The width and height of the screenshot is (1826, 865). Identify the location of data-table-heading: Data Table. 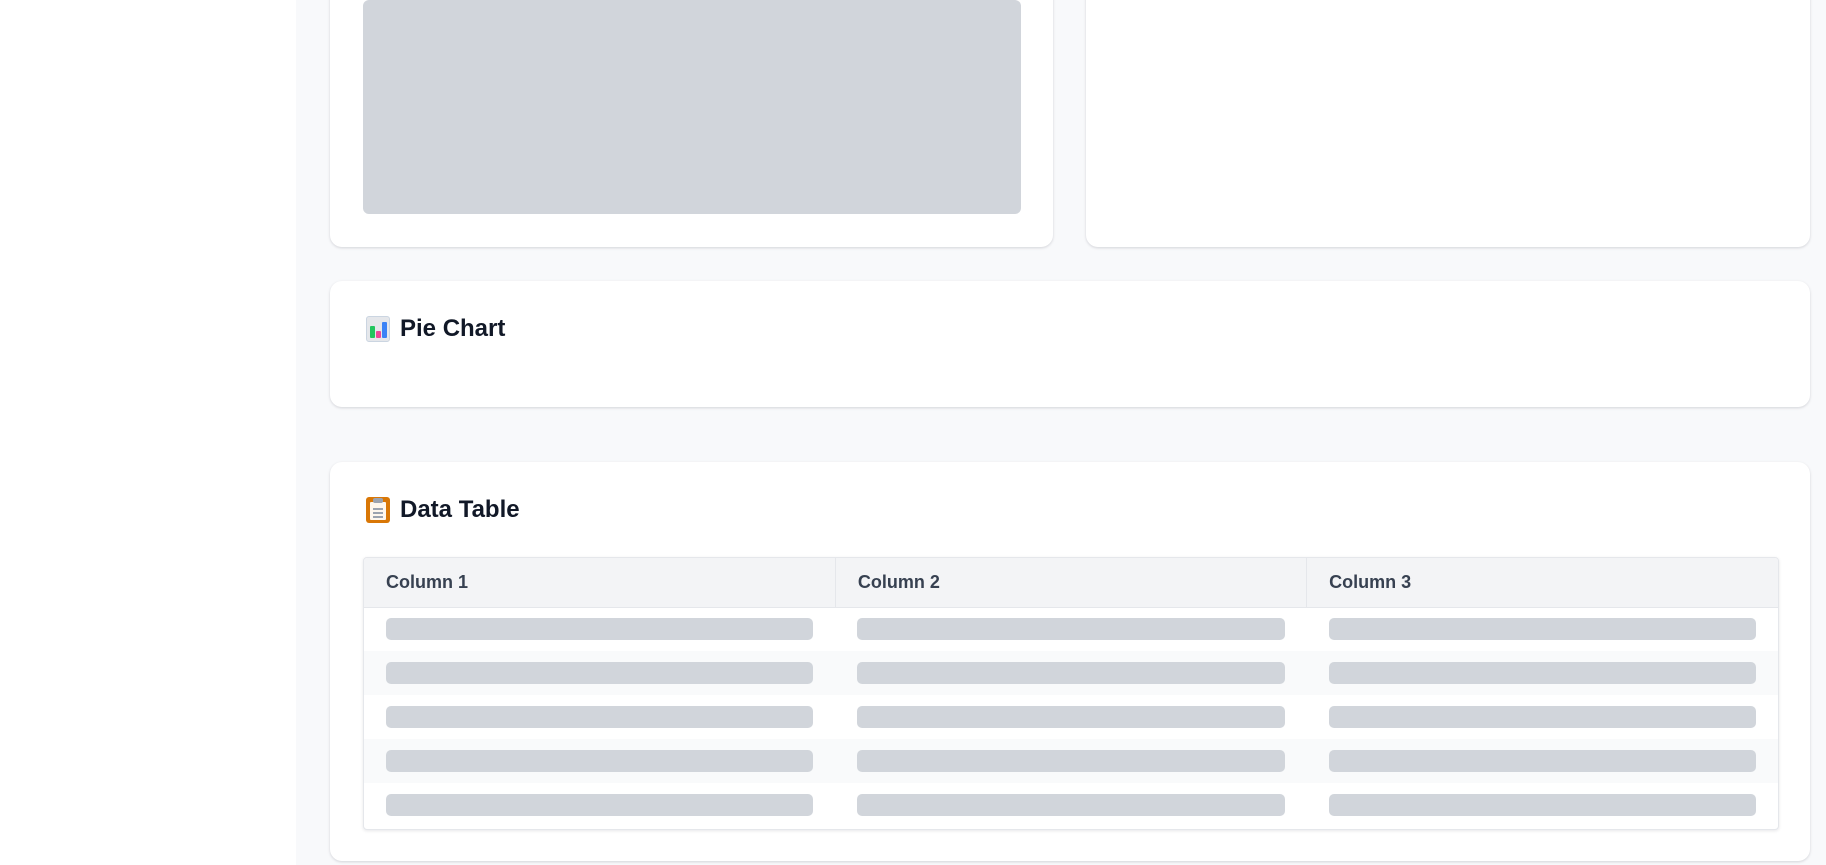
(443, 510).